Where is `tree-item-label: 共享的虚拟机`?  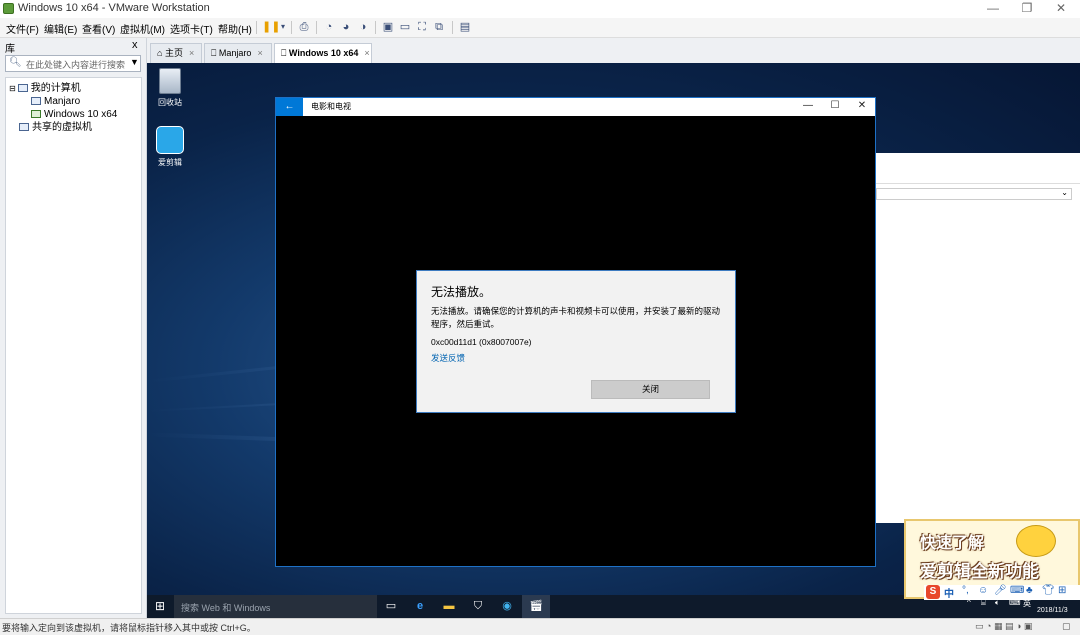
tree-item-label: 共享的虚拟机 is located at coordinates (62, 127).